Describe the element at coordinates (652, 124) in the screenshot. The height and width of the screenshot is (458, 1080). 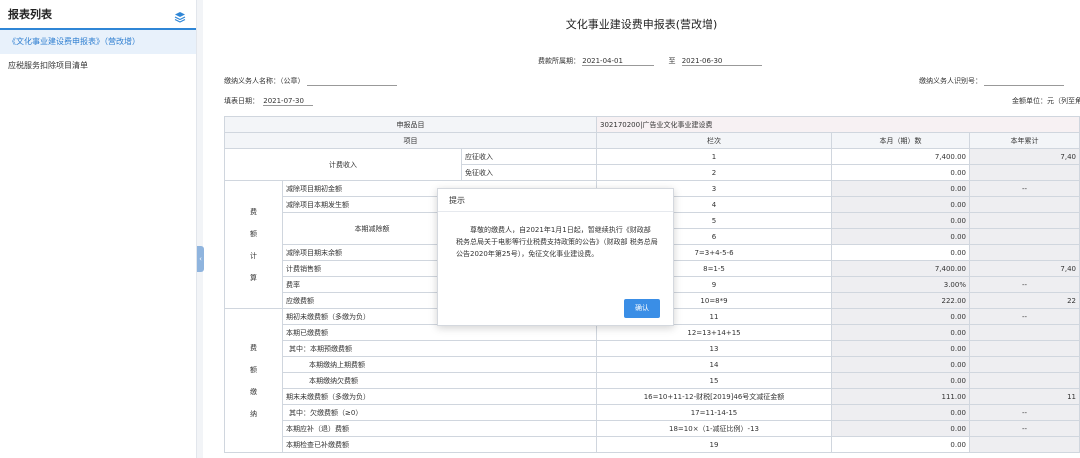
I see `table-row: 申报品目 302170200|广告业文化事业建设费` at that location.